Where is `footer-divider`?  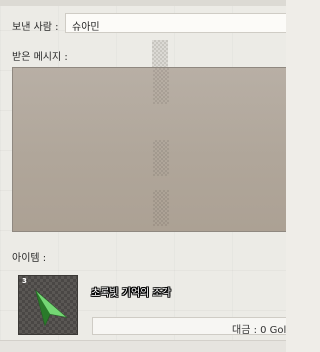 footer-divider is located at coordinates (143, 346).